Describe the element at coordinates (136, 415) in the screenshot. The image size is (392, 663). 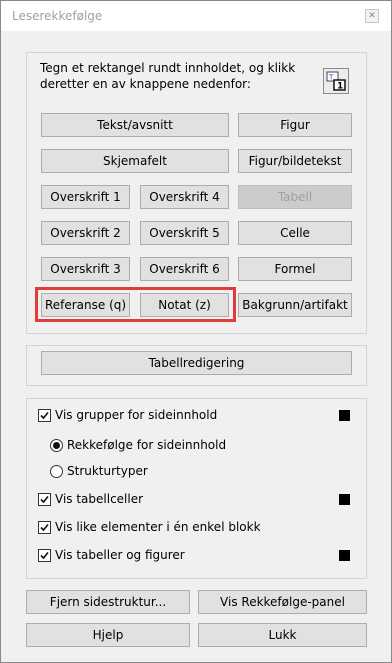
I see `show-groups-label: Vis grupper for sideinnhold` at that location.